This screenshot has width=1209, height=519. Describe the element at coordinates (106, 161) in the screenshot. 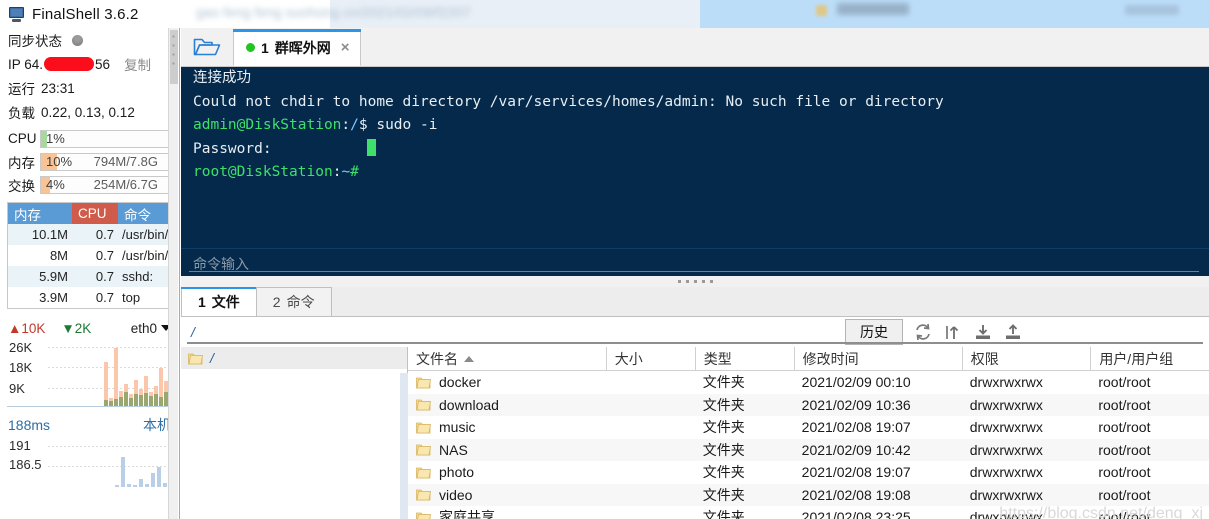

I see `memory-meter: 10% 794M/7.8G` at that location.